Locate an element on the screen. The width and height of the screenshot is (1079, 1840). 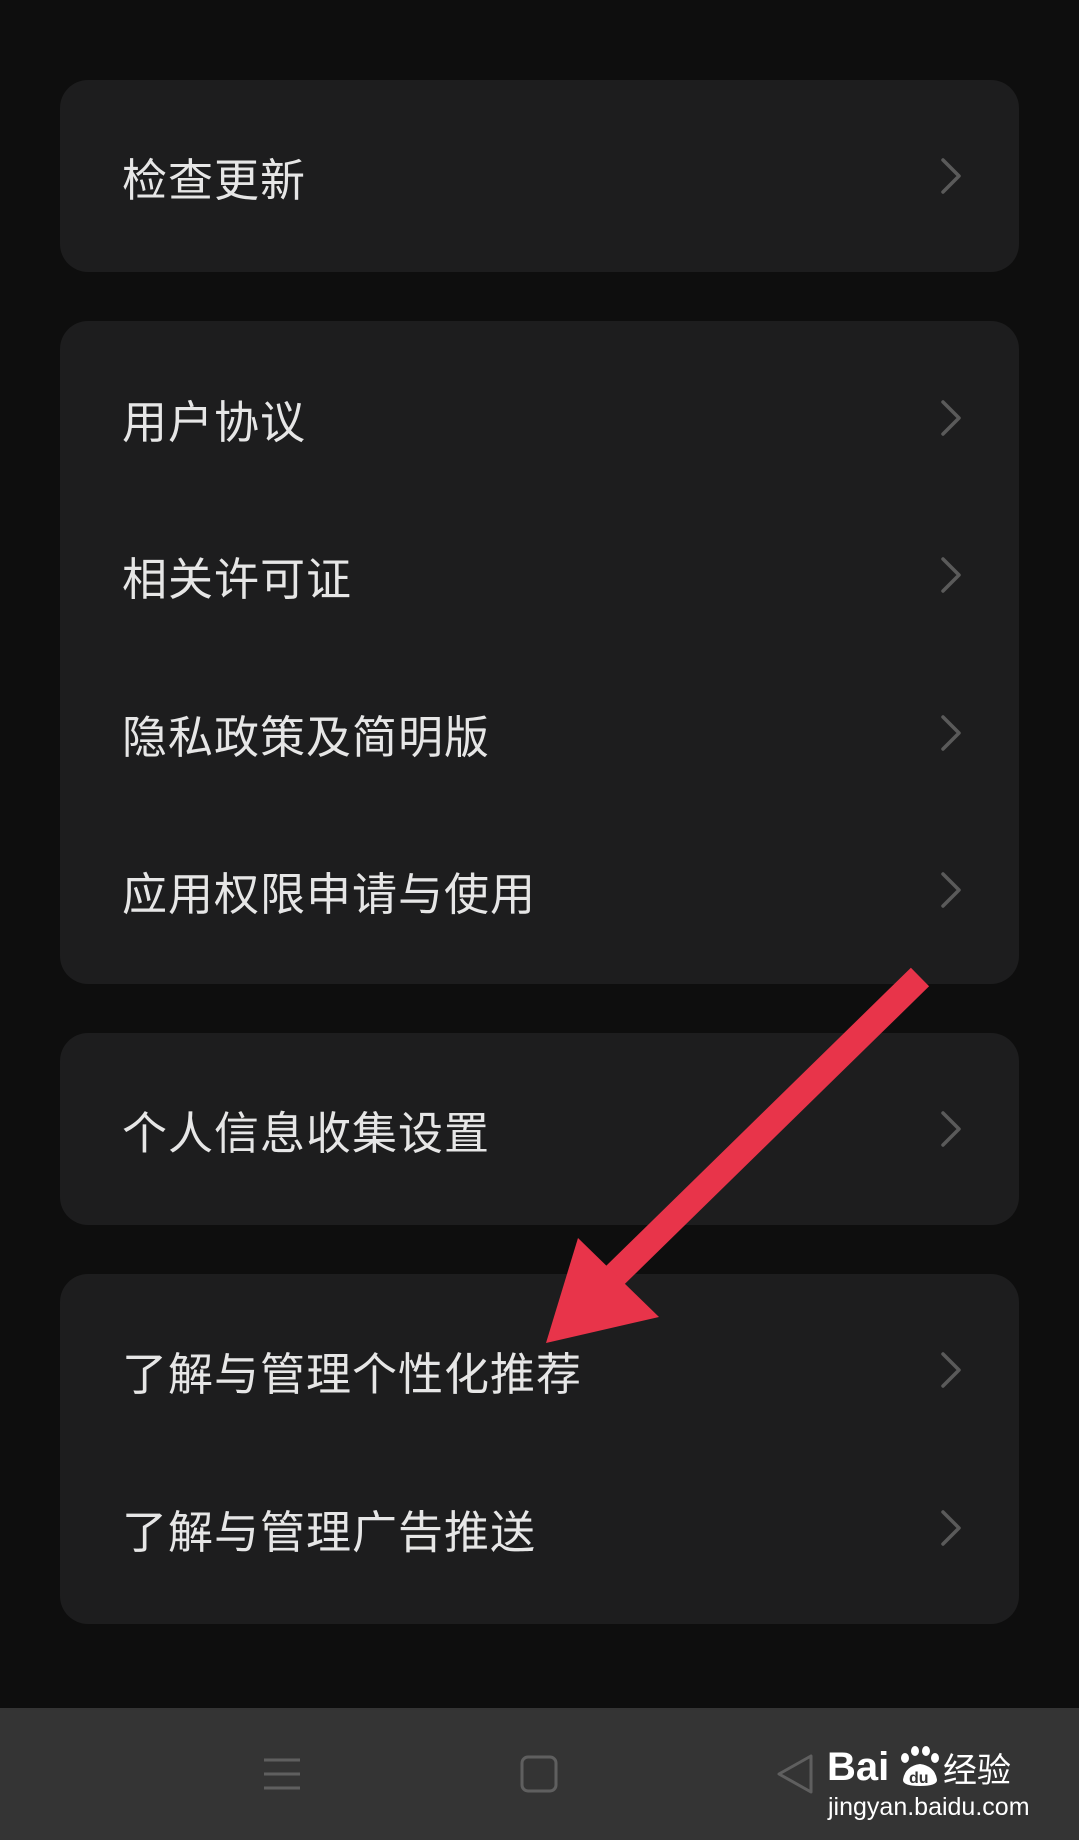
ad-push-label: 了解与管理广告推送 is located at coordinates (329, 1532).